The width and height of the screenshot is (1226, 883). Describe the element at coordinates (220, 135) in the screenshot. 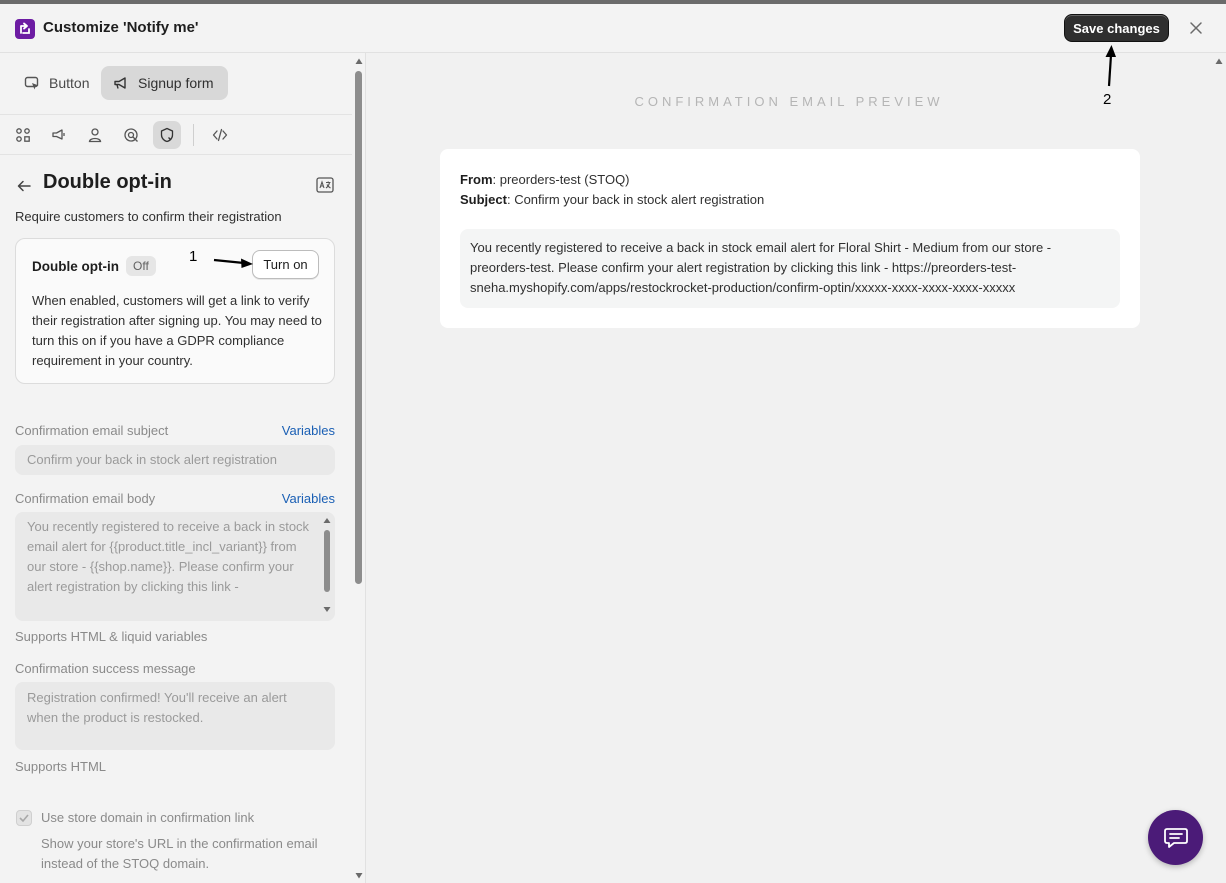

I see `code-icon` at that location.